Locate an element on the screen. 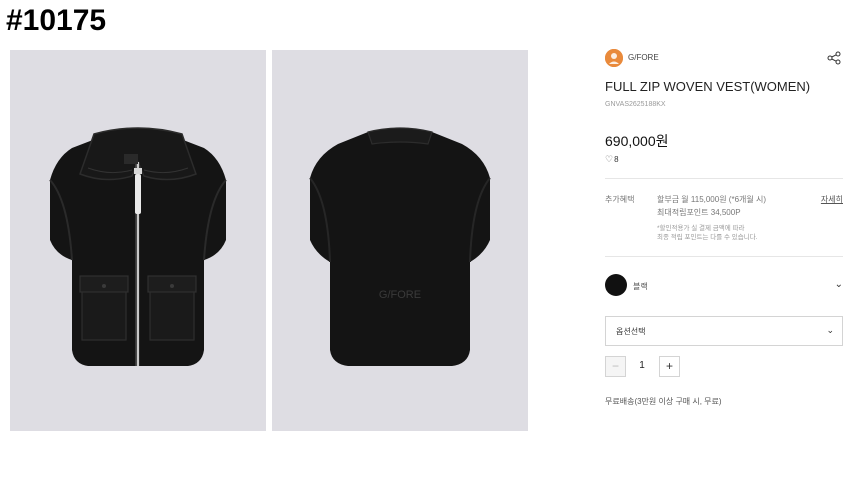 This screenshot has width=860, height=482. share-icon is located at coordinates (834, 58).